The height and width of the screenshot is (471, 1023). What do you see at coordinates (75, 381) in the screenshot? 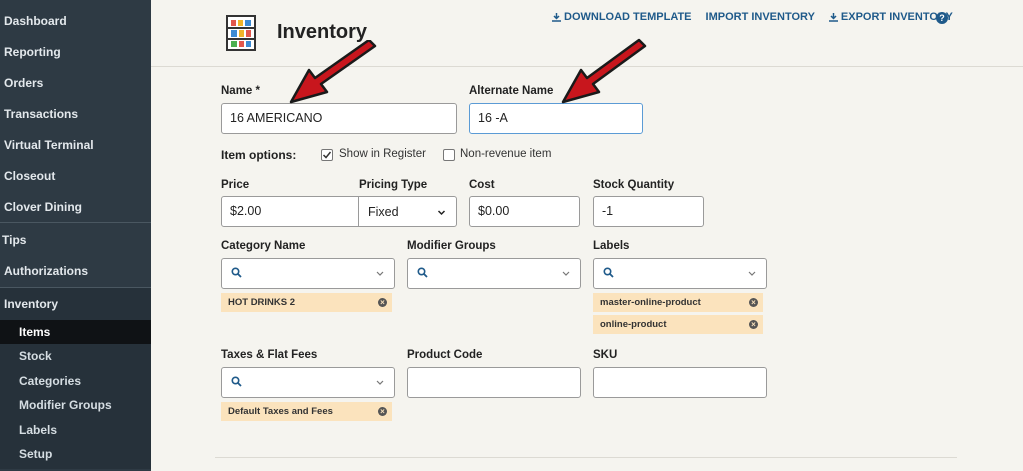
I see `sidebar-subitem-categories: Categories` at bounding box center [75, 381].